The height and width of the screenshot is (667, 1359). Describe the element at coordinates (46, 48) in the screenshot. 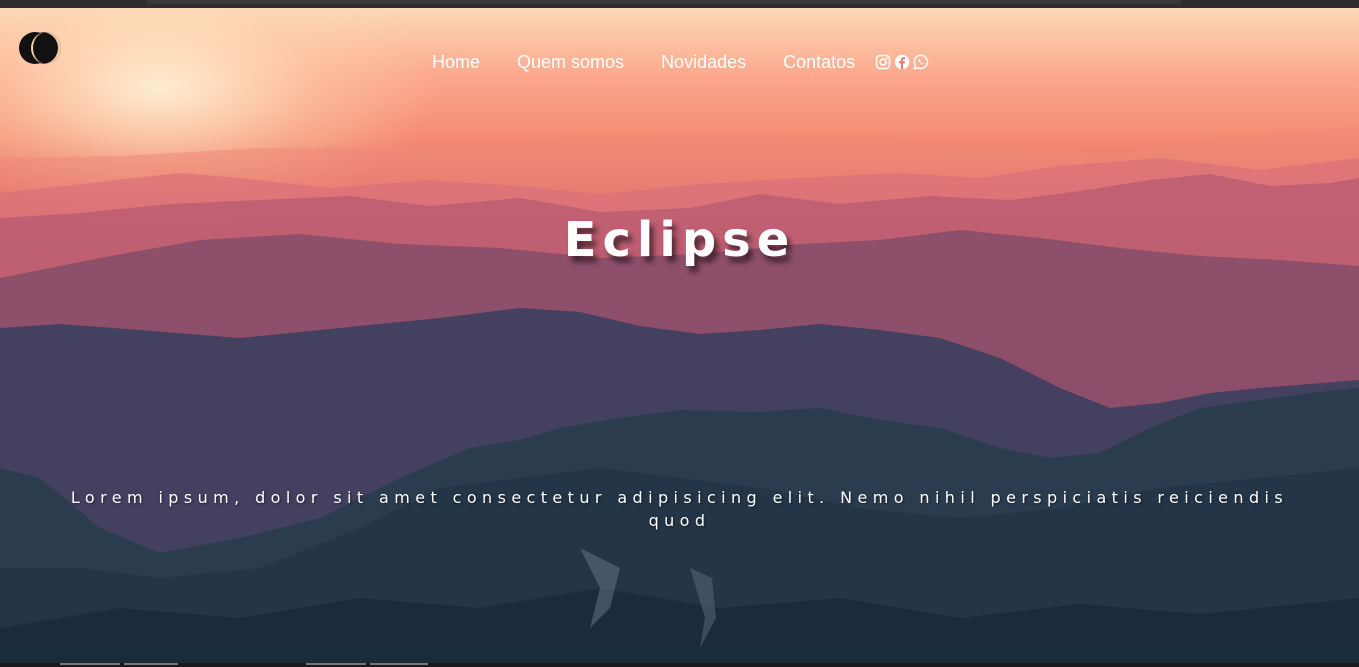

I see `logo-rim` at that location.